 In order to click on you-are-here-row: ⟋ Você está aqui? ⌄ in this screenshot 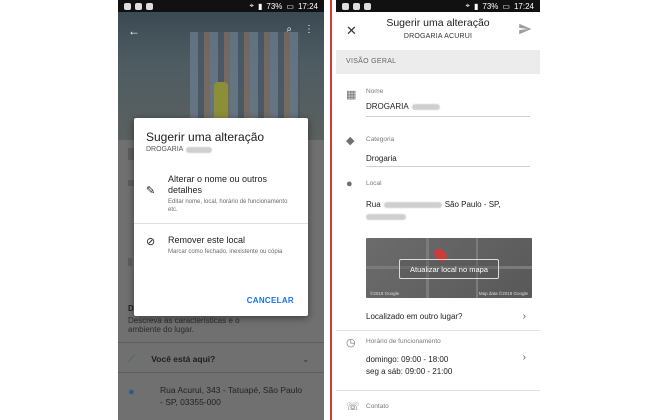, I will do `click(226, 359)`.